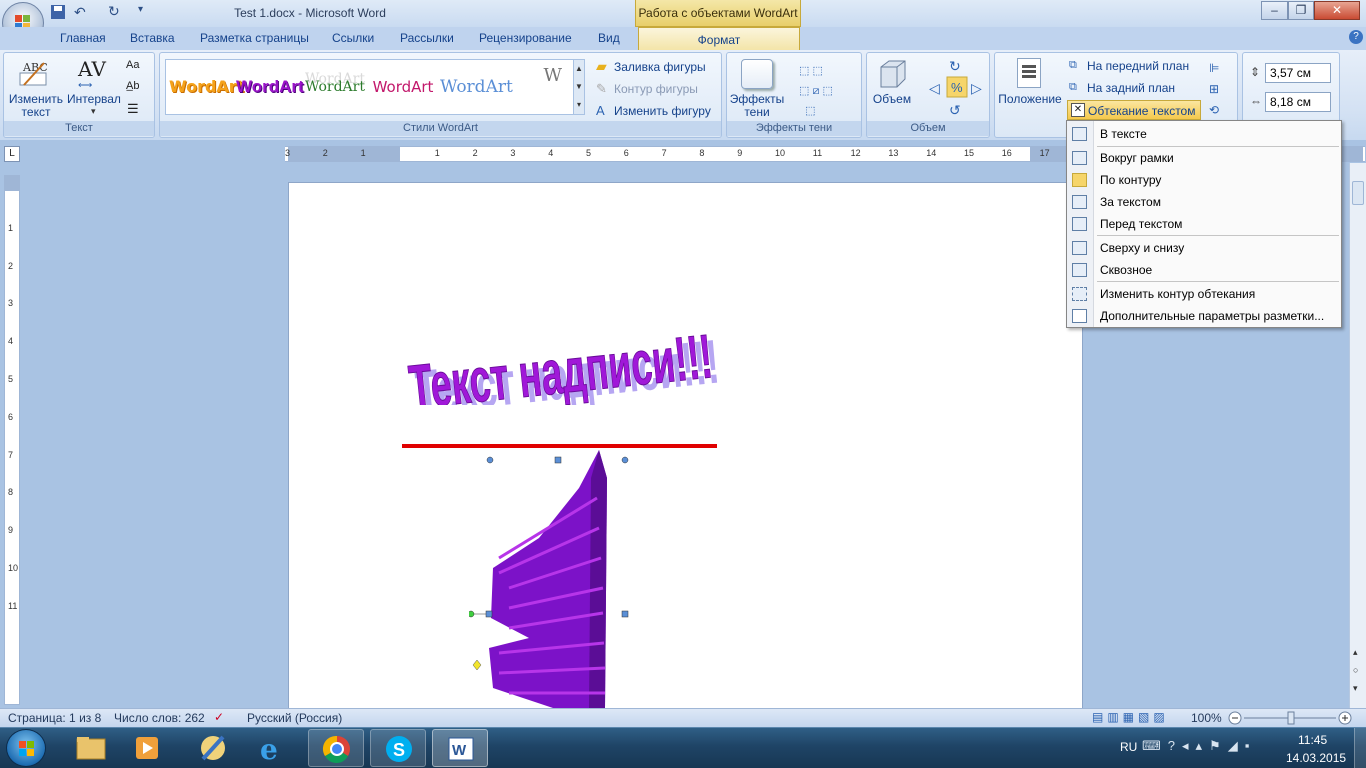  Describe the element at coordinates (79, 128) in the screenshot. I see `group-text-label: Текст` at that location.